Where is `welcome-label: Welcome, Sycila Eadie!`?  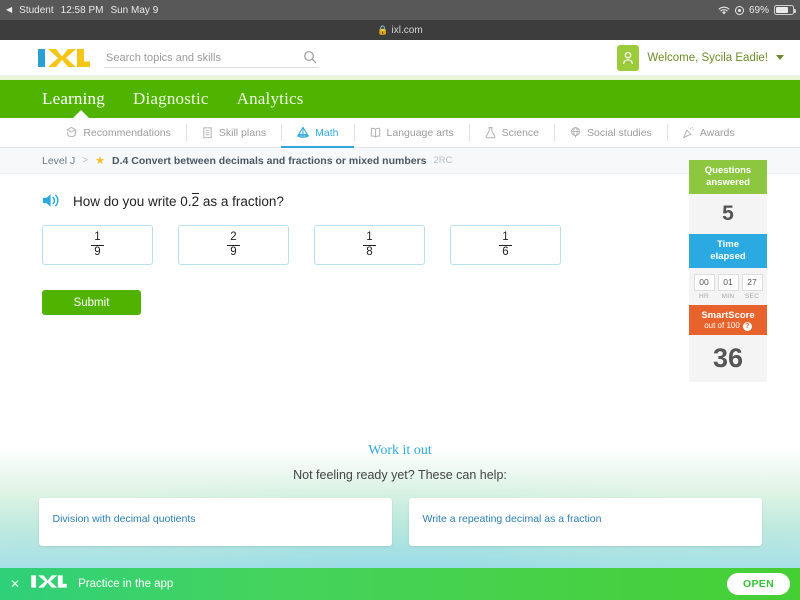
welcome-label: Welcome, Sycila Eadie! is located at coordinates (707, 58).